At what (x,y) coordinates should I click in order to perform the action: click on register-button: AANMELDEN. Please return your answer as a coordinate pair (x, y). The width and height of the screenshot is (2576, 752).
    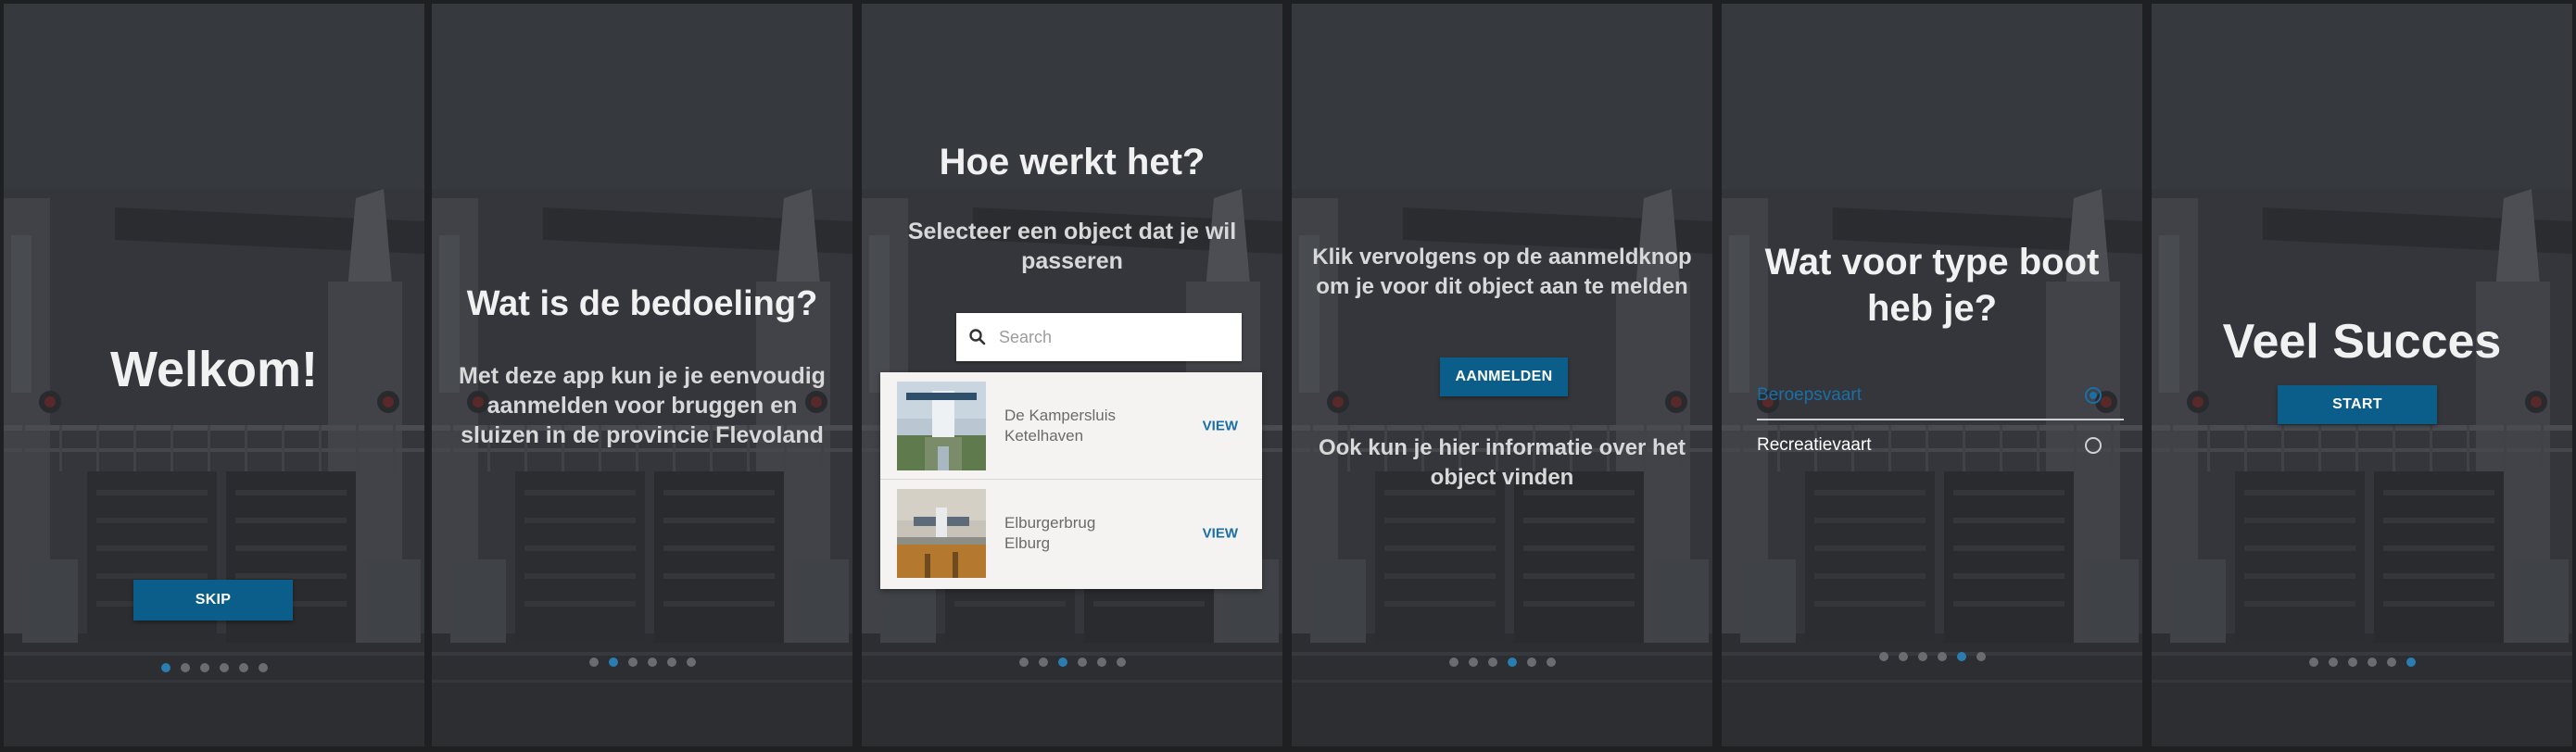
    Looking at the image, I should click on (1504, 376).